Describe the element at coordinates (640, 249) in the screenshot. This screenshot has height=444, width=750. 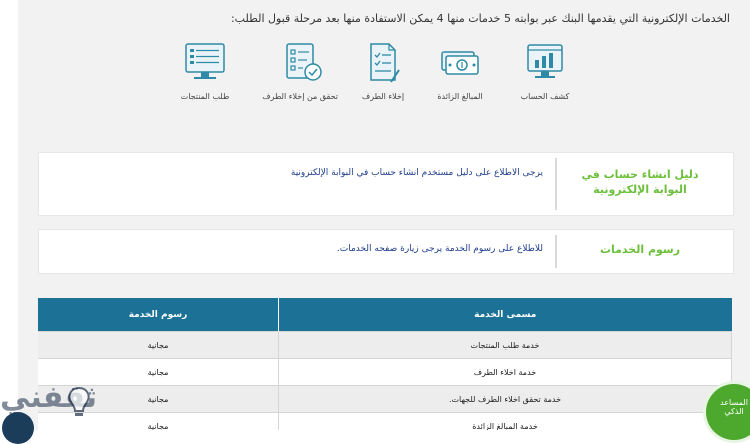
I see `fees-card-title: رسوم الخدمات` at that location.